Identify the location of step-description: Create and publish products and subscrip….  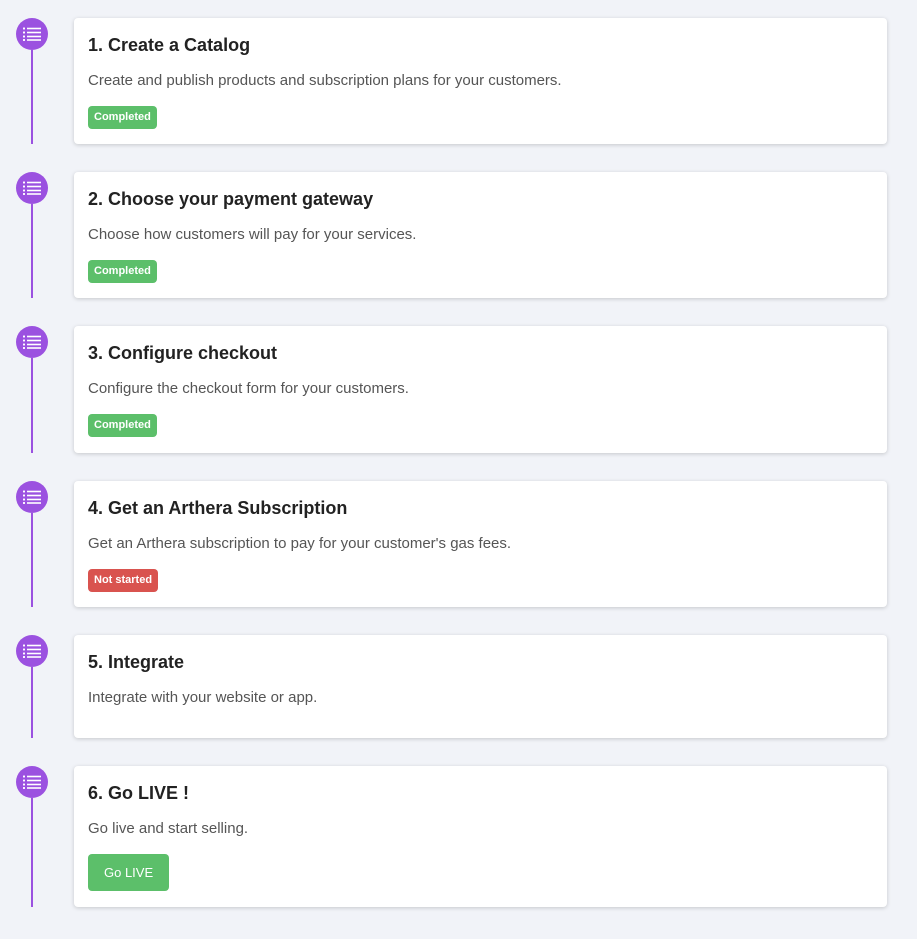
(325, 80).